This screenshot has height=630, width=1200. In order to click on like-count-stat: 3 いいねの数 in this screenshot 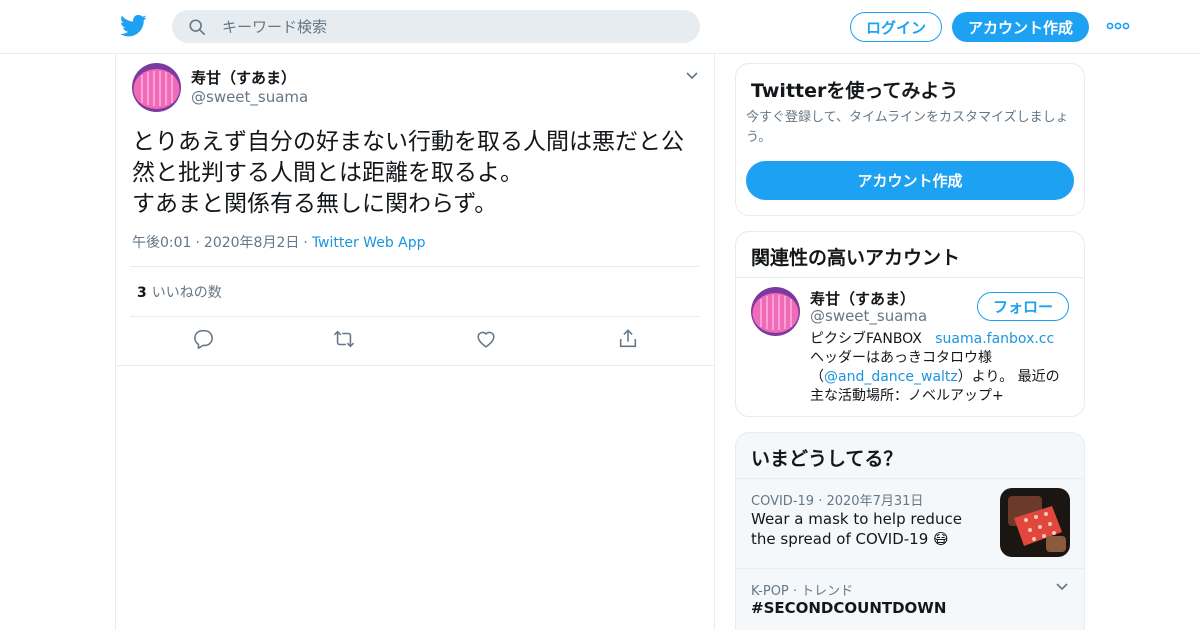, I will do `click(179, 292)`.